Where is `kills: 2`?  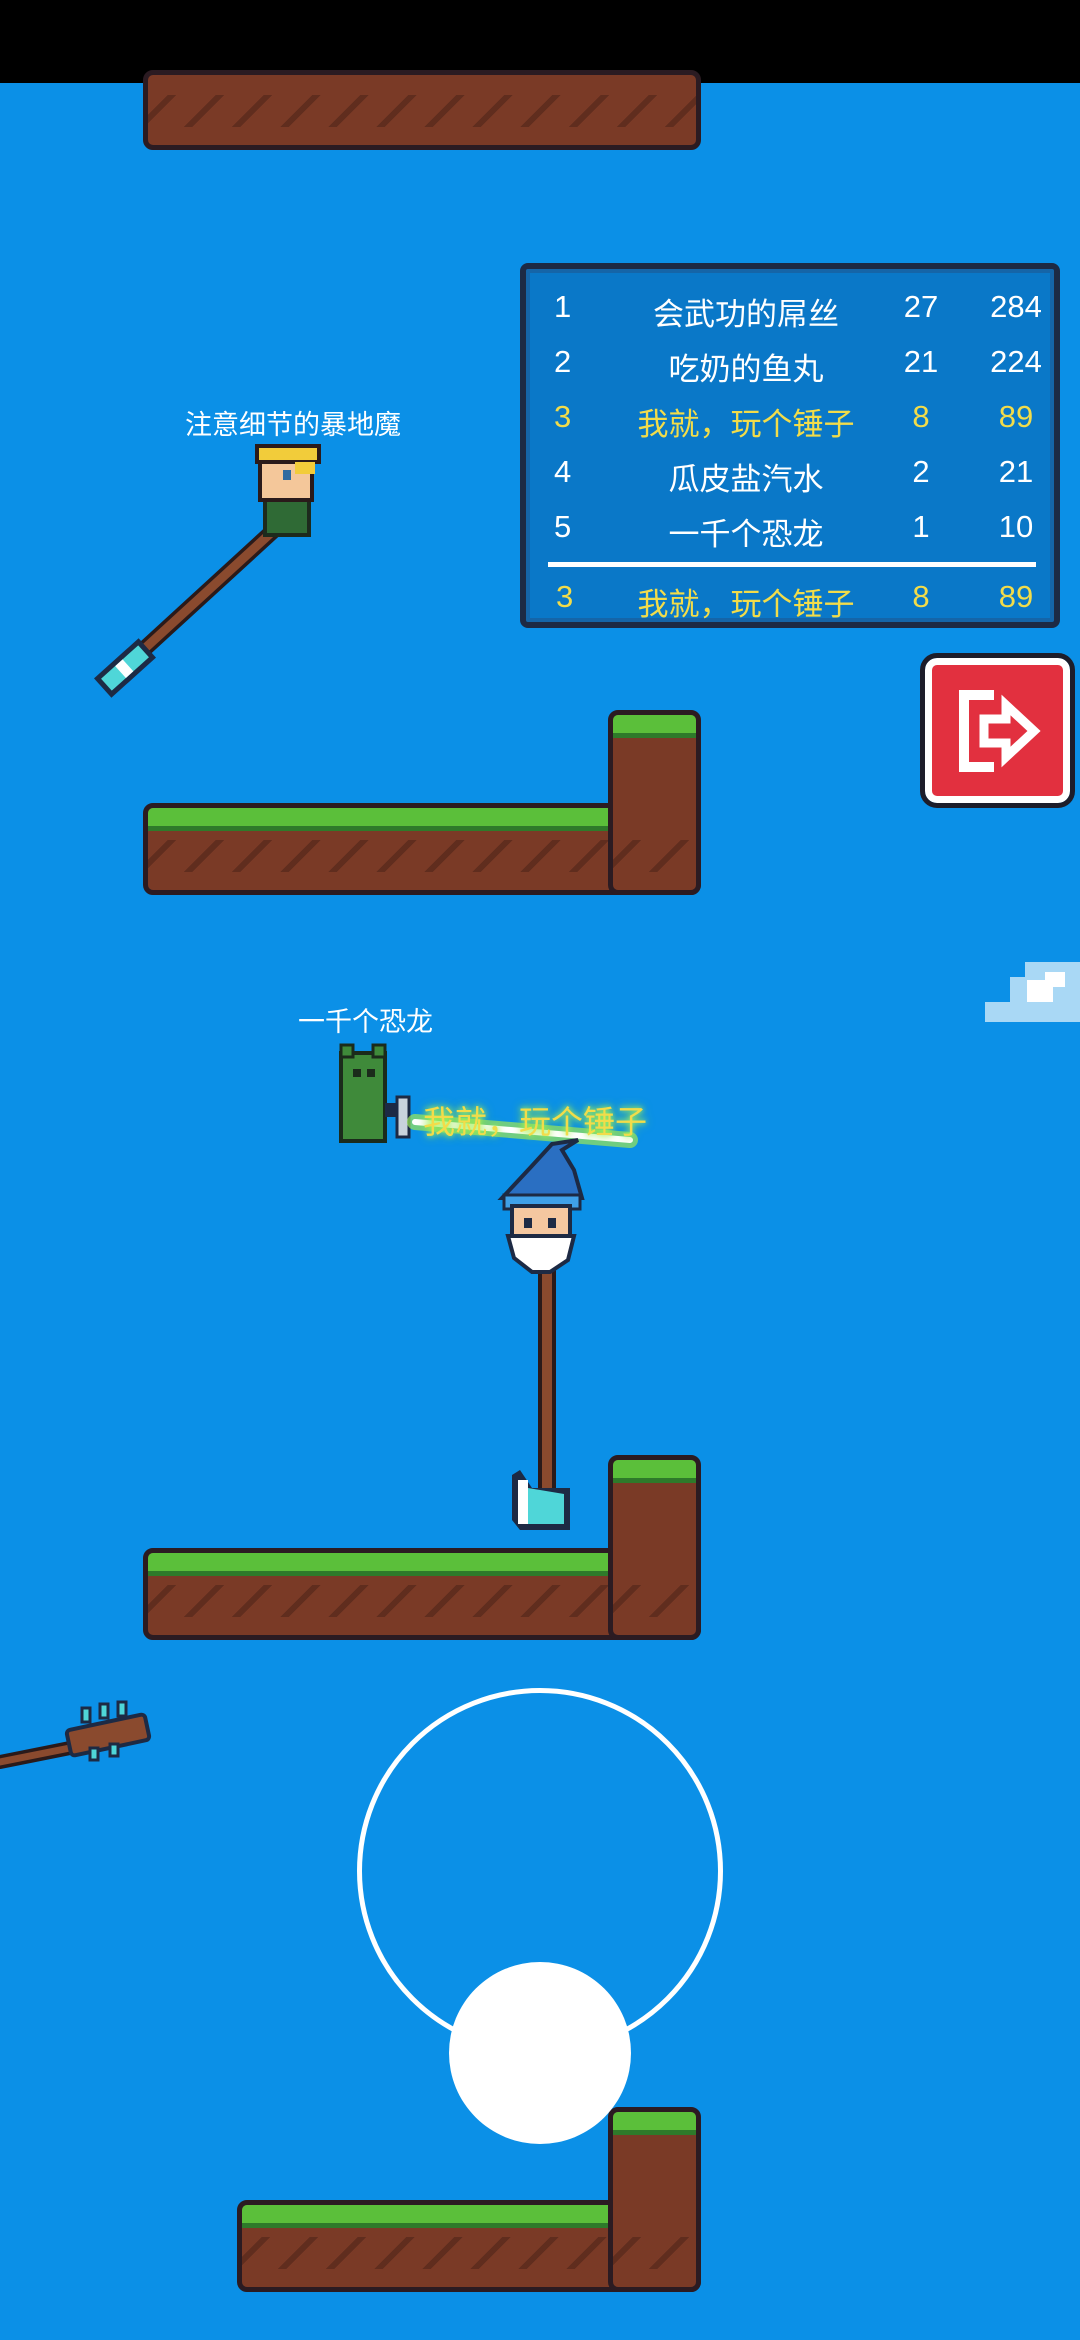 kills: 2 is located at coordinates (921, 471).